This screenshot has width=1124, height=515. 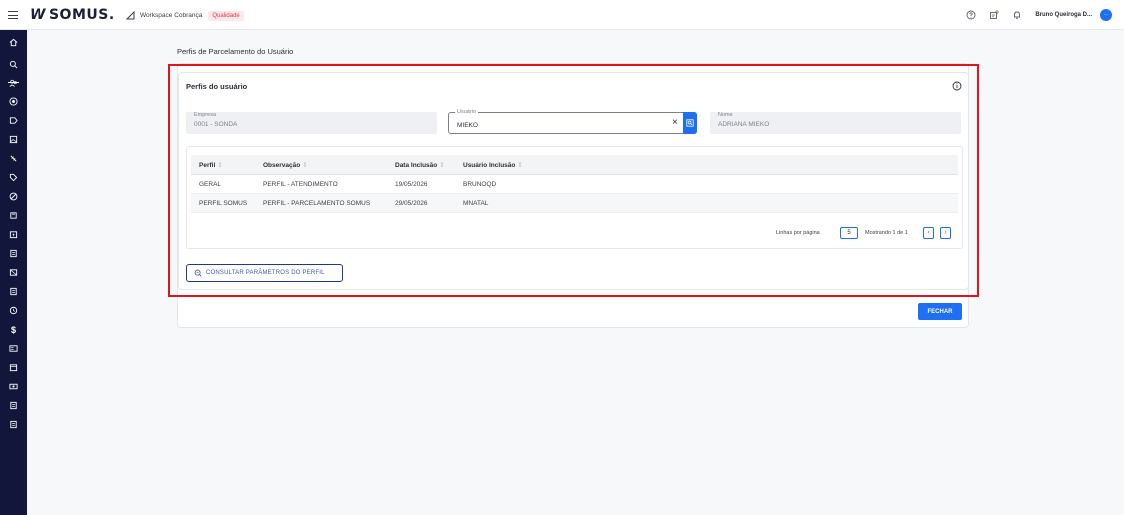 What do you see at coordinates (13, 64) in the screenshot?
I see `search-icon` at bounding box center [13, 64].